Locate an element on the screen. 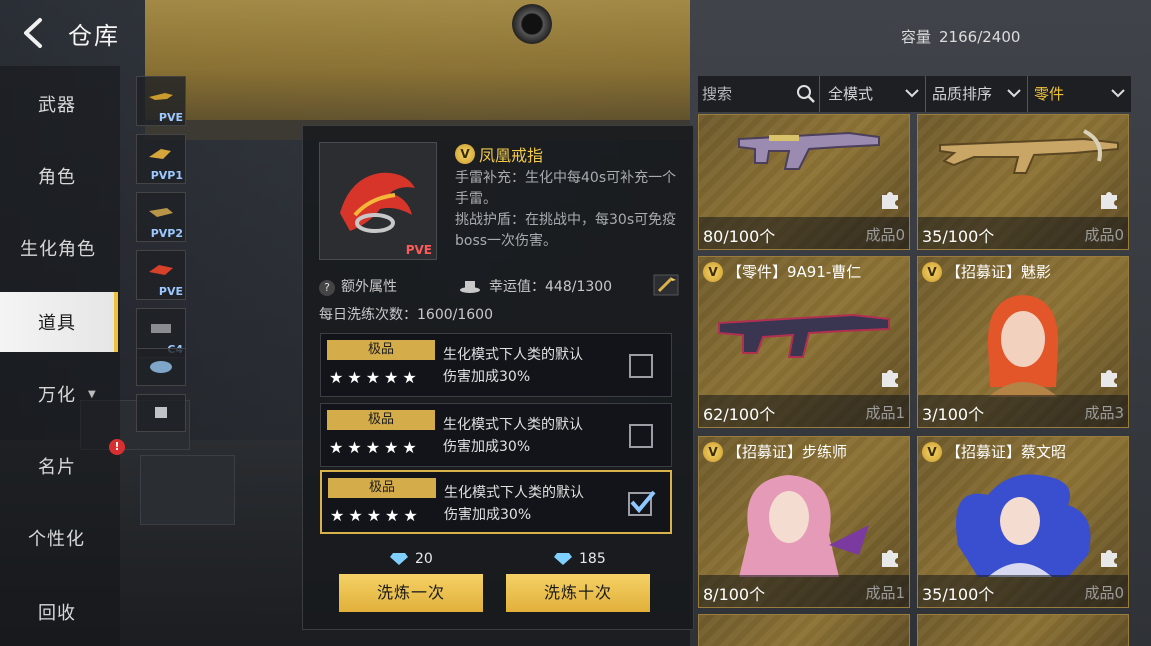 The height and width of the screenshot is (646, 1151). nav-item-bio-characters: 生化角色 is located at coordinates (59, 248).